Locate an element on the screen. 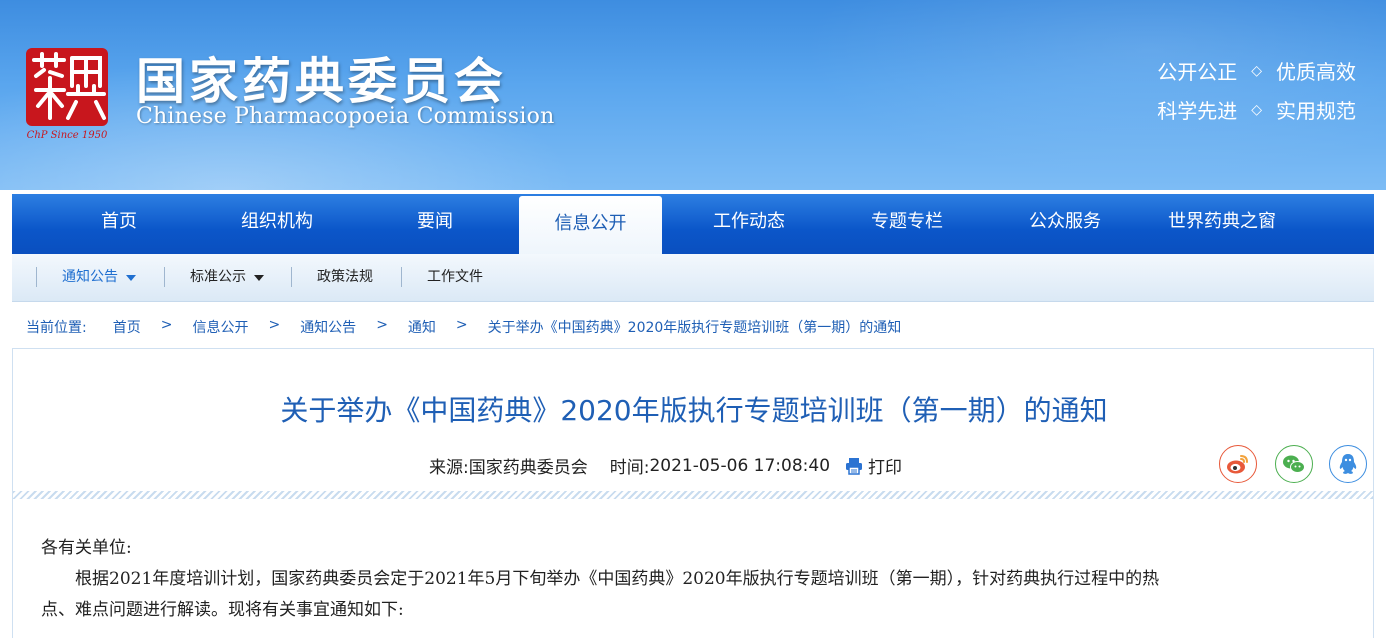 This screenshot has width=1386, height=638. breadcrumb-item: 首页 is located at coordinates (127, 327).